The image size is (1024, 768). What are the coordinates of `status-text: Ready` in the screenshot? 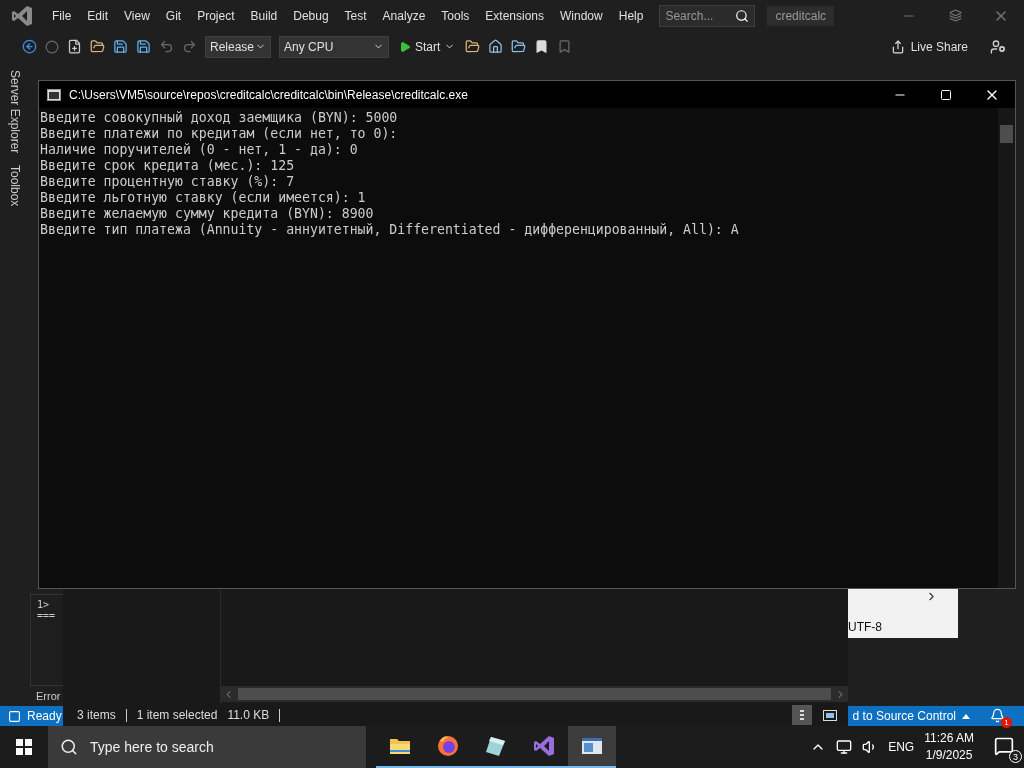 It's located at (44, 716).